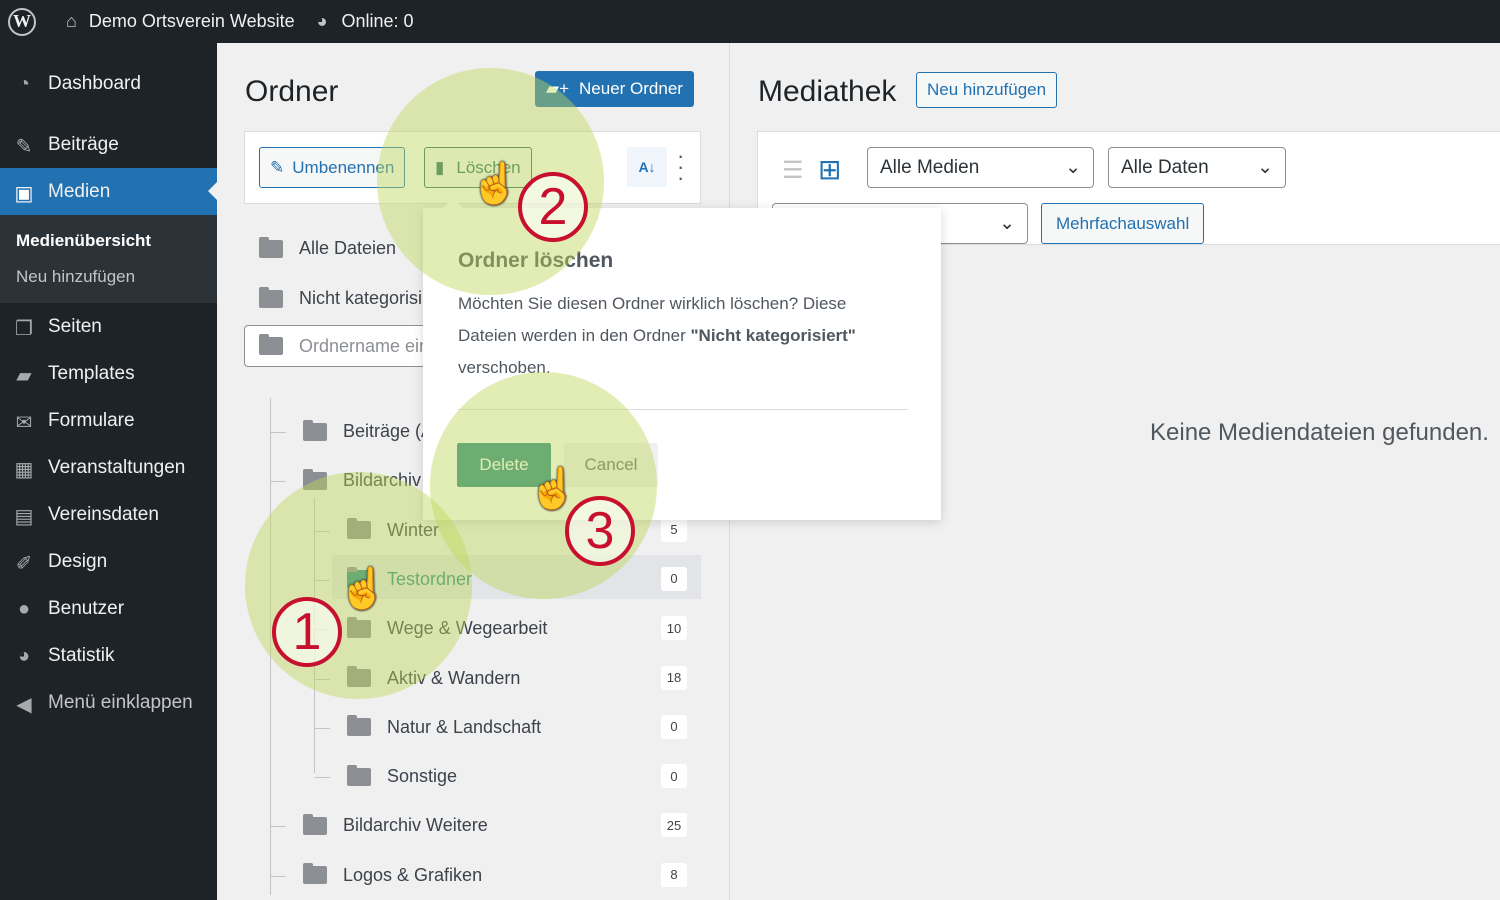 This screenshot has height=900, width=1500. Describe the element at coordinates (24, 83) in the screenshot. I see `dashboard-icon: ◔` at that location.